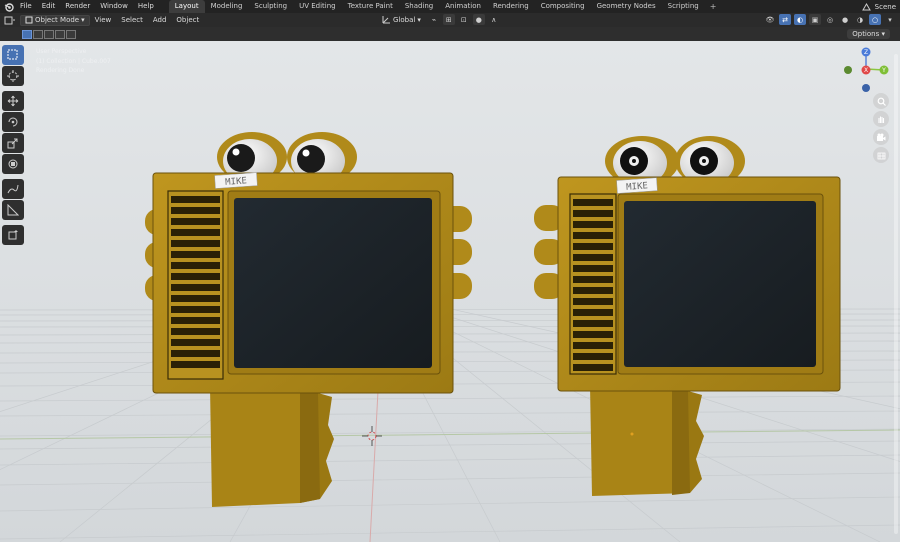  What do you see at coordinates (815, 19) in the screenshot?
I see `xray-icon: ▣` at bounding box center [815, 19].